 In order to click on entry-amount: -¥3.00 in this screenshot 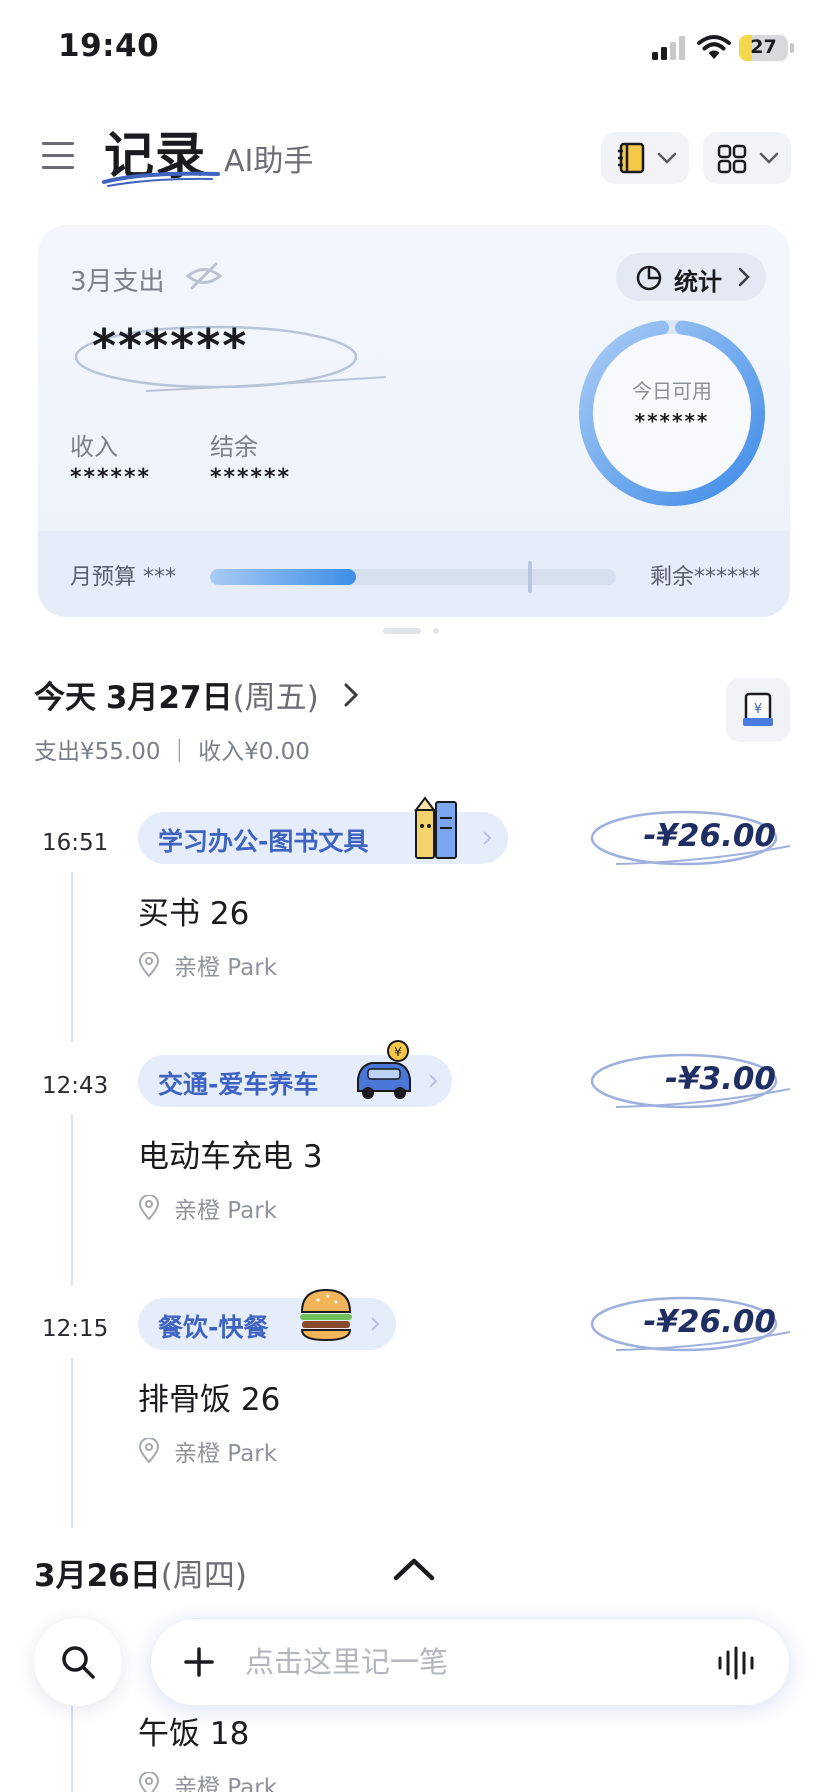, I will do `click(689, 1081)`.